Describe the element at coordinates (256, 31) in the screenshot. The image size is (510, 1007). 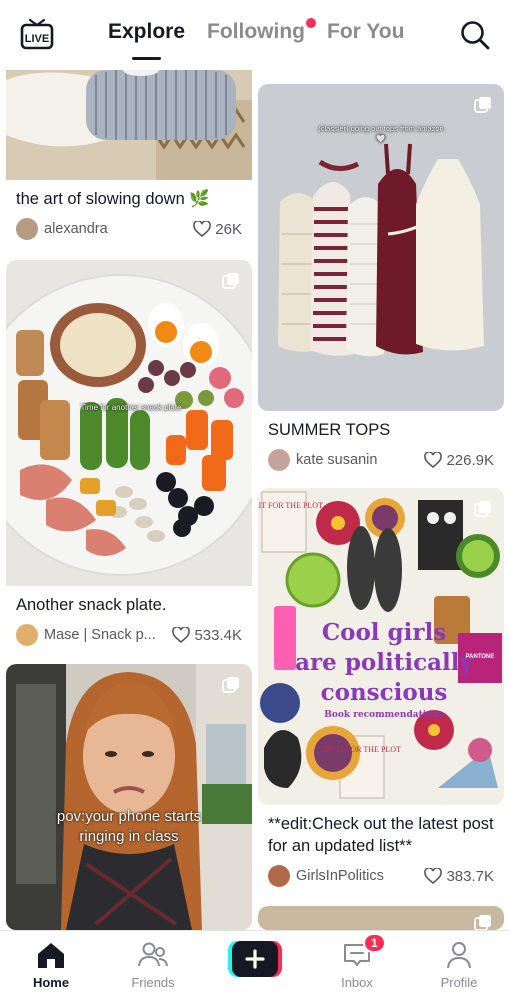
I see `tab-following-label: Following` at that location.